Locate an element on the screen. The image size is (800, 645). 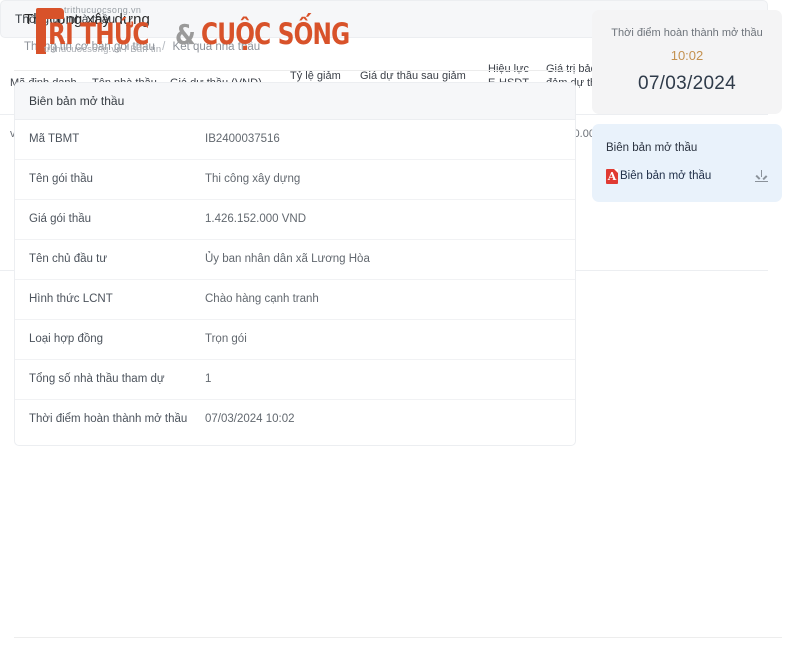
countdown-date: 07/03/2024 is located at coordinates (687, 83).